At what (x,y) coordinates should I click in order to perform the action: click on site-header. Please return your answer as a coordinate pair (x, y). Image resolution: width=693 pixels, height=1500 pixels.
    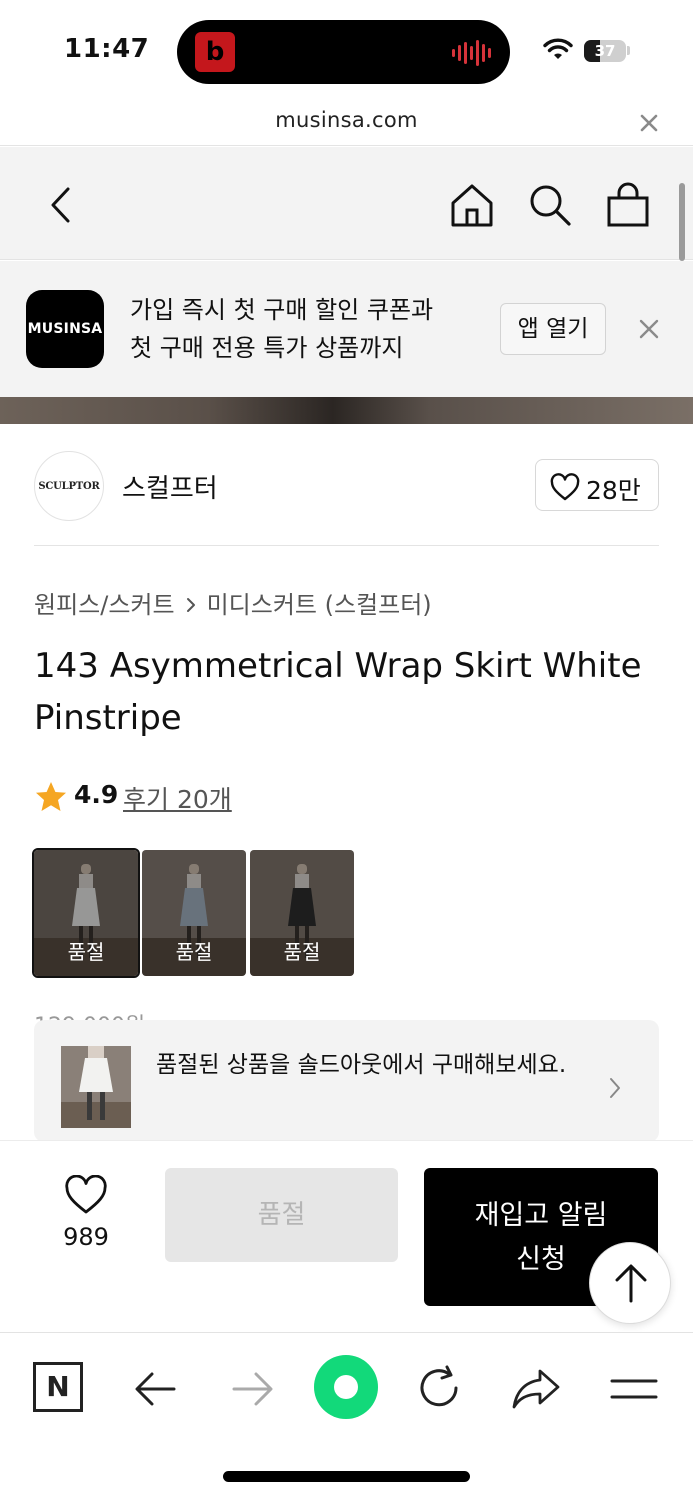
    Looking at the image, I should click on (346, 204).